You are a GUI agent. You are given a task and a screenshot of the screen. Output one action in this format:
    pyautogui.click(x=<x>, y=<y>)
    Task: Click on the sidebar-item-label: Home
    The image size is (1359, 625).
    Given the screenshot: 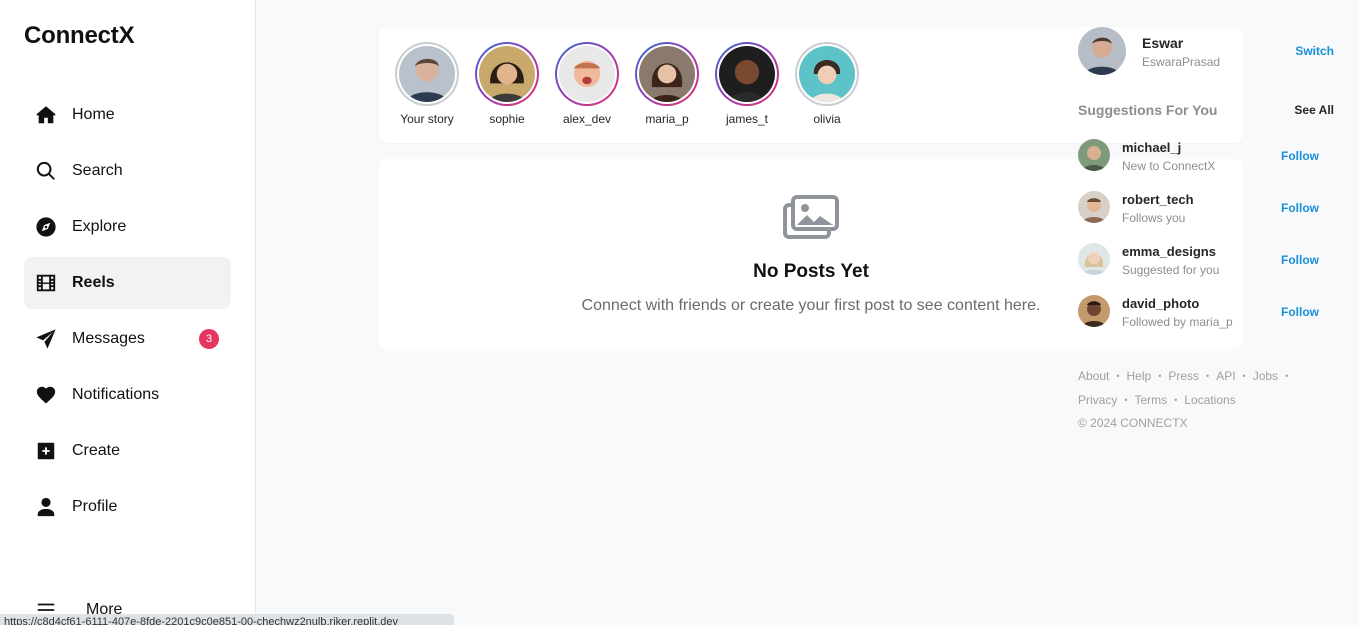 What is the action you would take?
    pyautogui.click(x=93, y=114)
    